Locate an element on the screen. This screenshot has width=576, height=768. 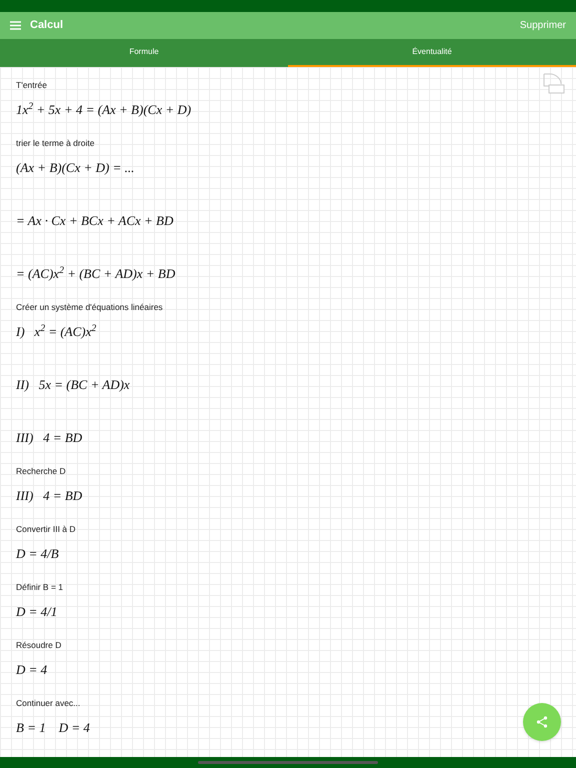
math-formula: D = 4/B is located at coordinates (37, 554).